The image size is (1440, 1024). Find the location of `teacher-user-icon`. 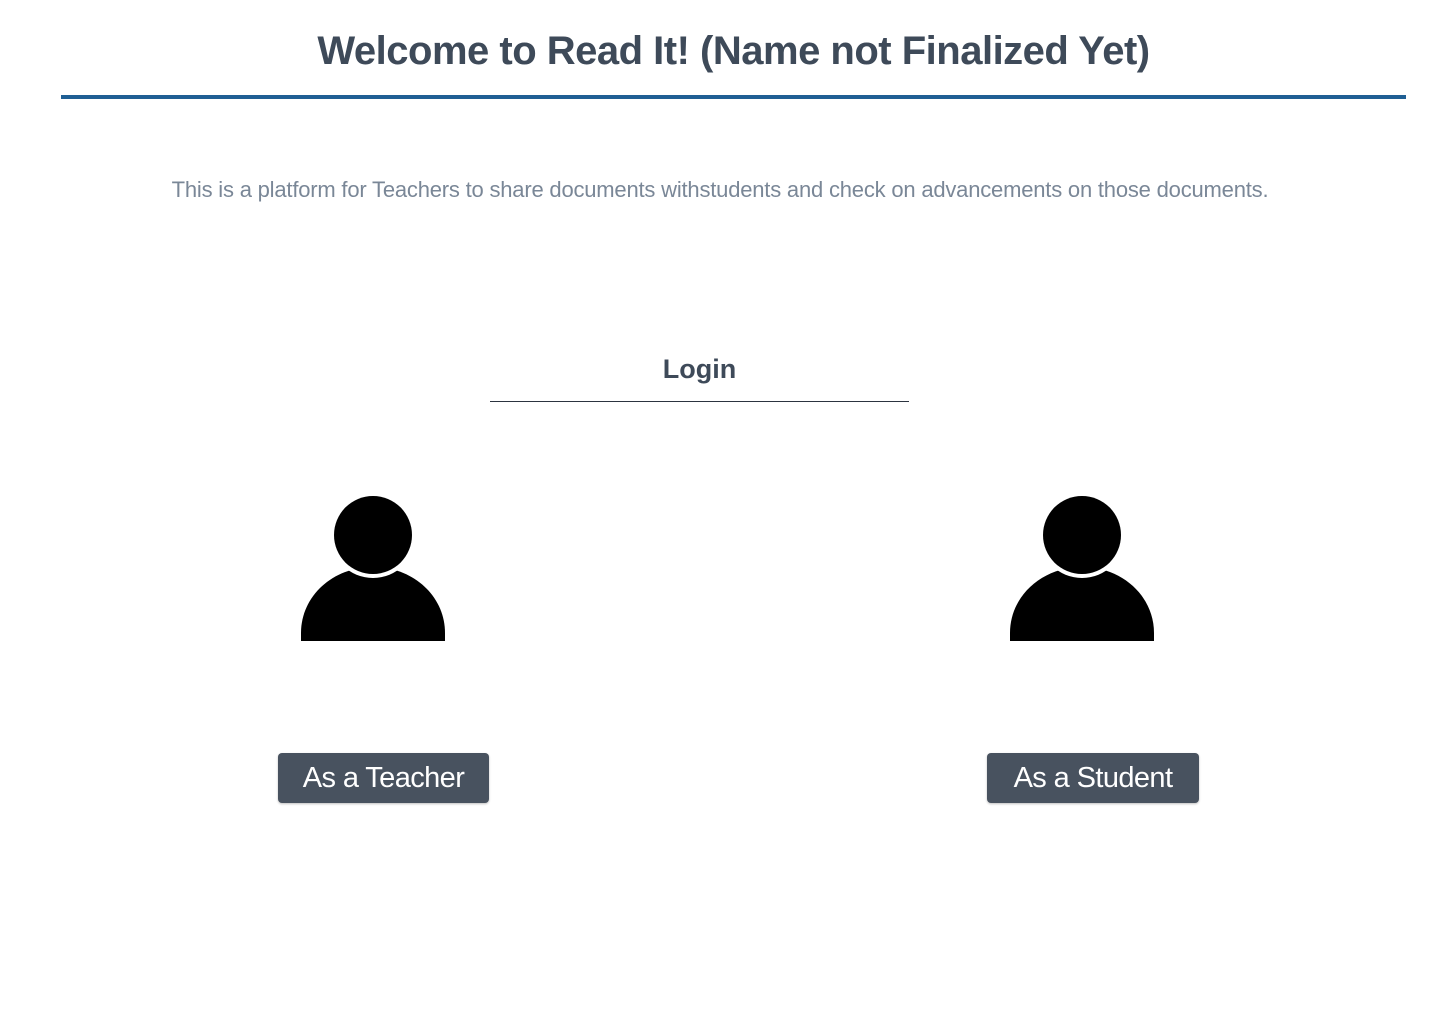

teacher-user-icon is located at coordinates (373, 568).